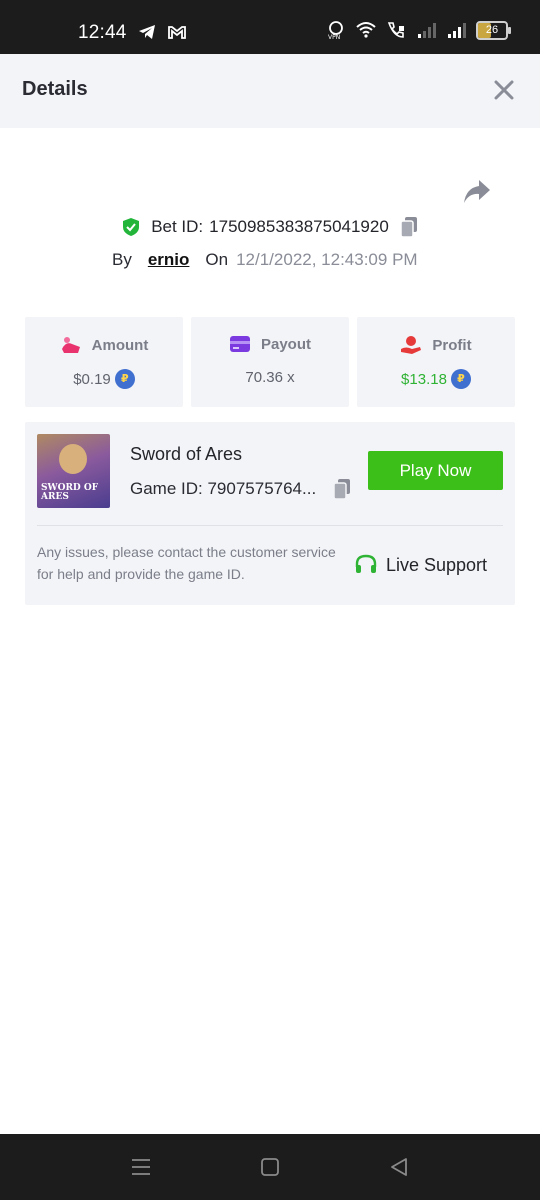  What do you see at coordinates (395, 30) in the screenshot?
I see `wifi-call-icon` at bounding box center [395, 30].